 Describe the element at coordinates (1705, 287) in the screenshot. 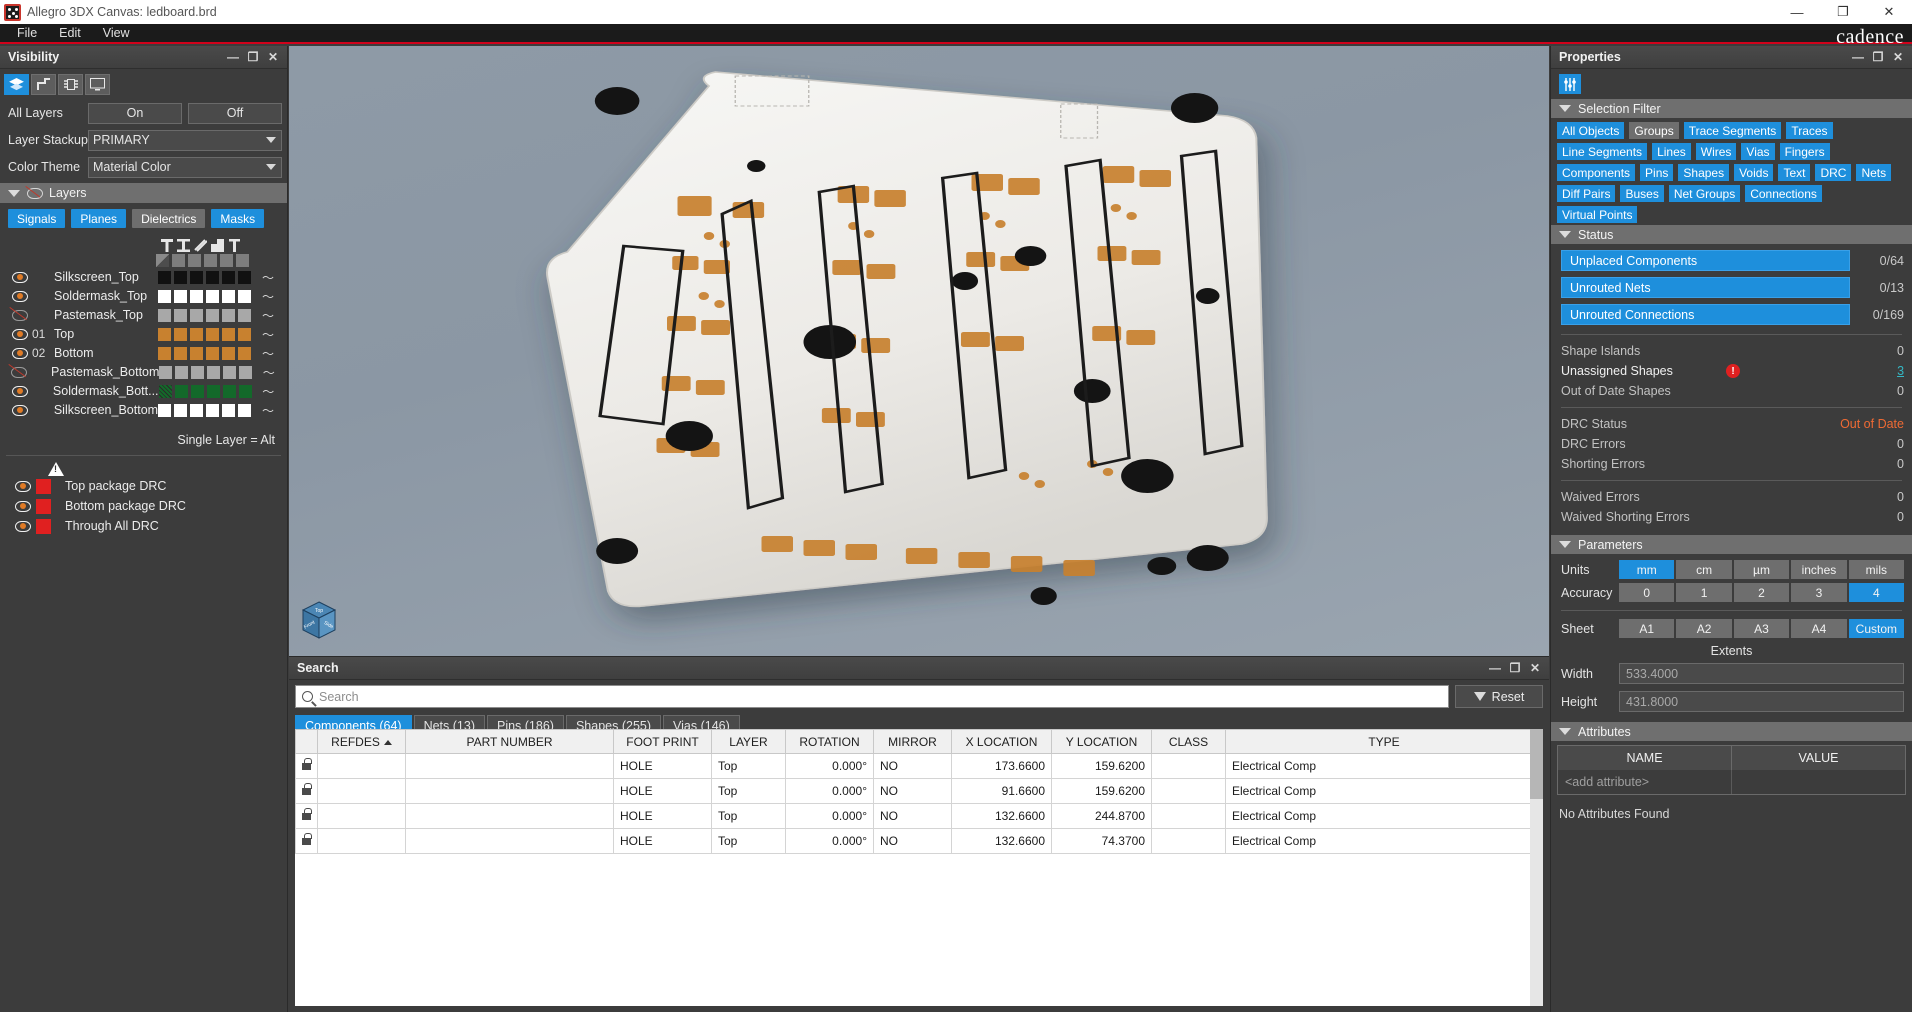

I see `unrouted-nets-button: Unrouted Nets` at that location.